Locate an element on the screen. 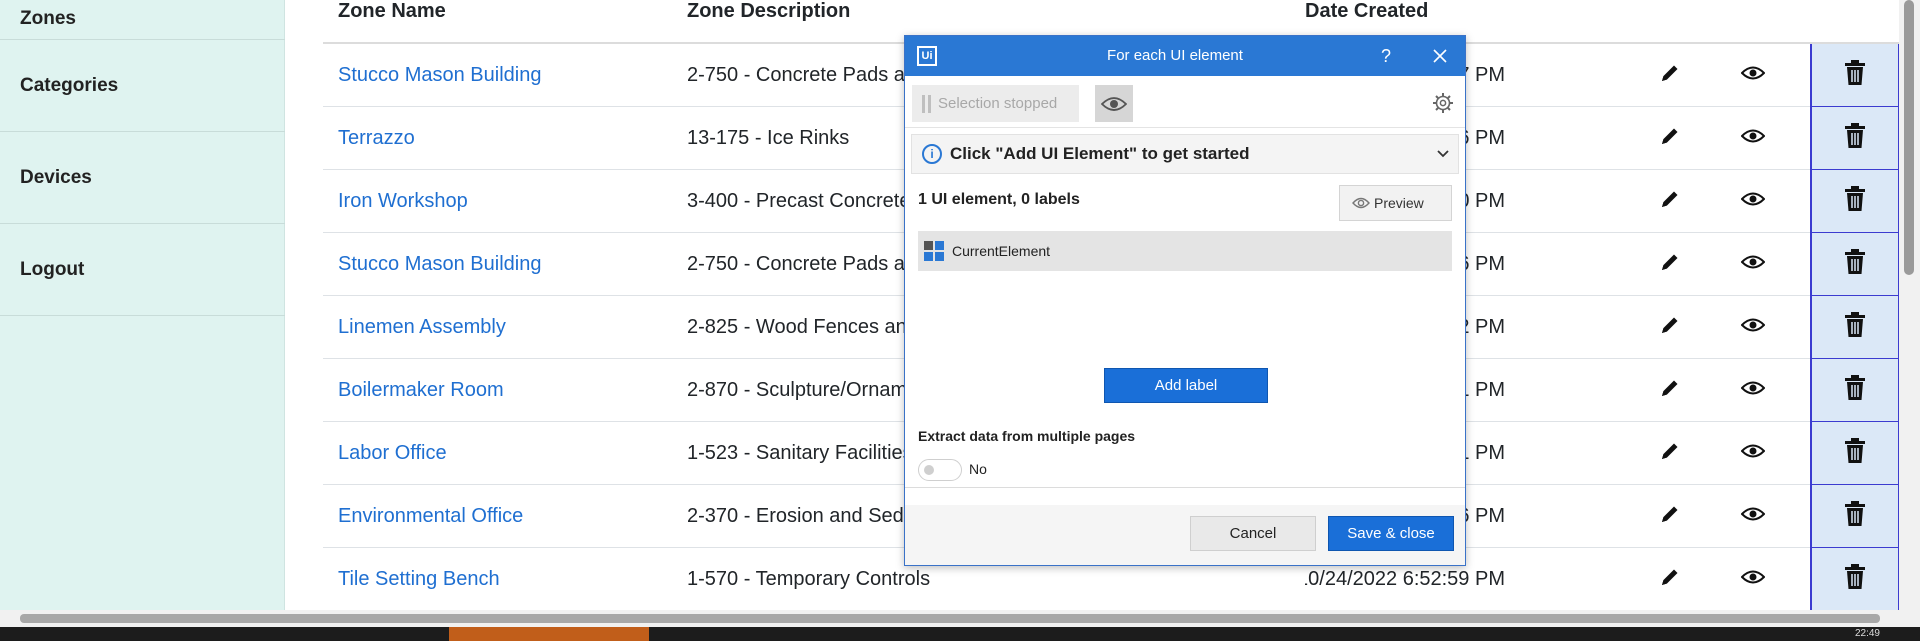  sidebar-item-logout: Logout is located at coordinates (142, 270).